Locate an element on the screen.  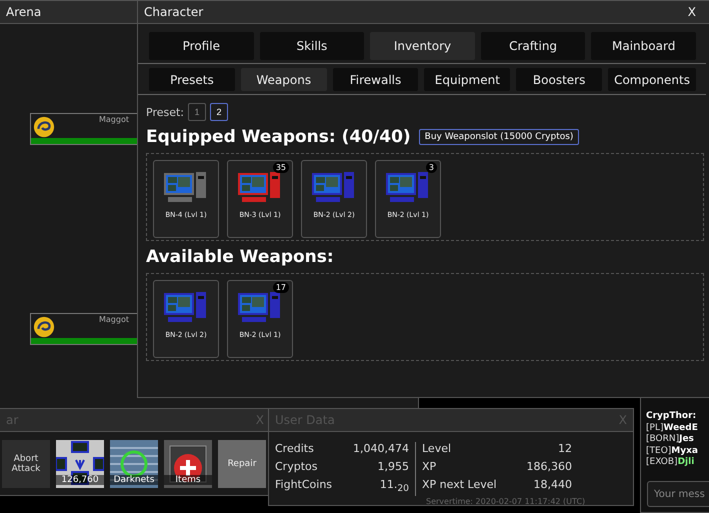
stat-label: Cryptos is located at coordinates (296, 467).